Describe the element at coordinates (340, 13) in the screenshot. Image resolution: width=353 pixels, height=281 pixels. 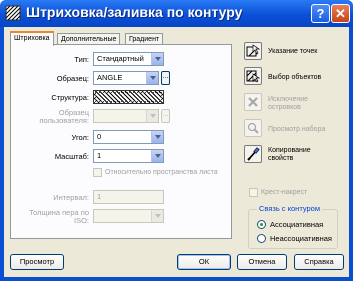
I see `close-button: ✕` at that location.